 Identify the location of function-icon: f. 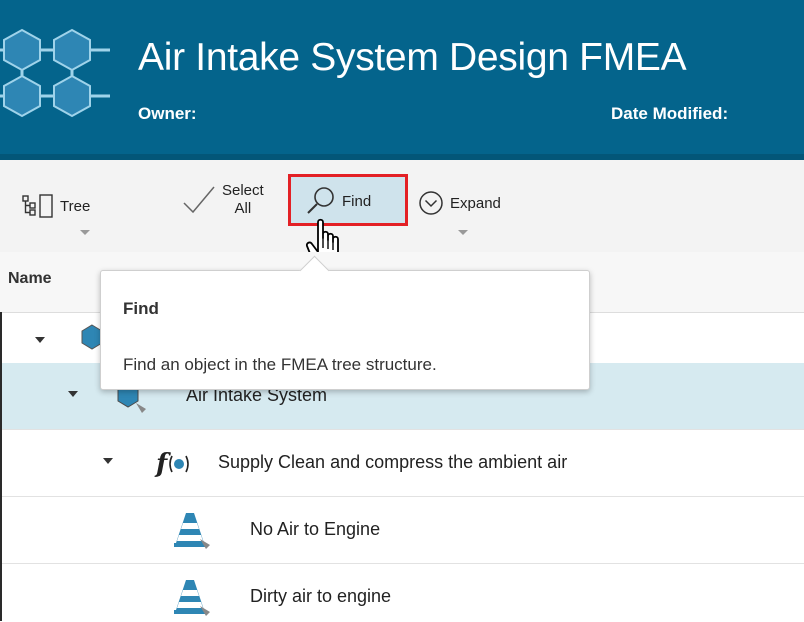
(171, 464).